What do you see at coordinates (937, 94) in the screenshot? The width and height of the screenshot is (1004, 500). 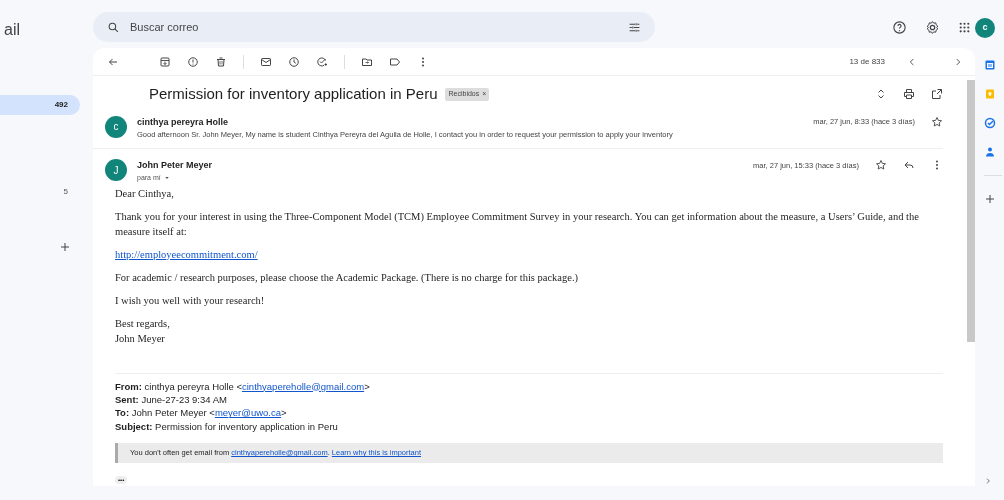 I see `open-new-window-icon` at bounding box center [937, 94].